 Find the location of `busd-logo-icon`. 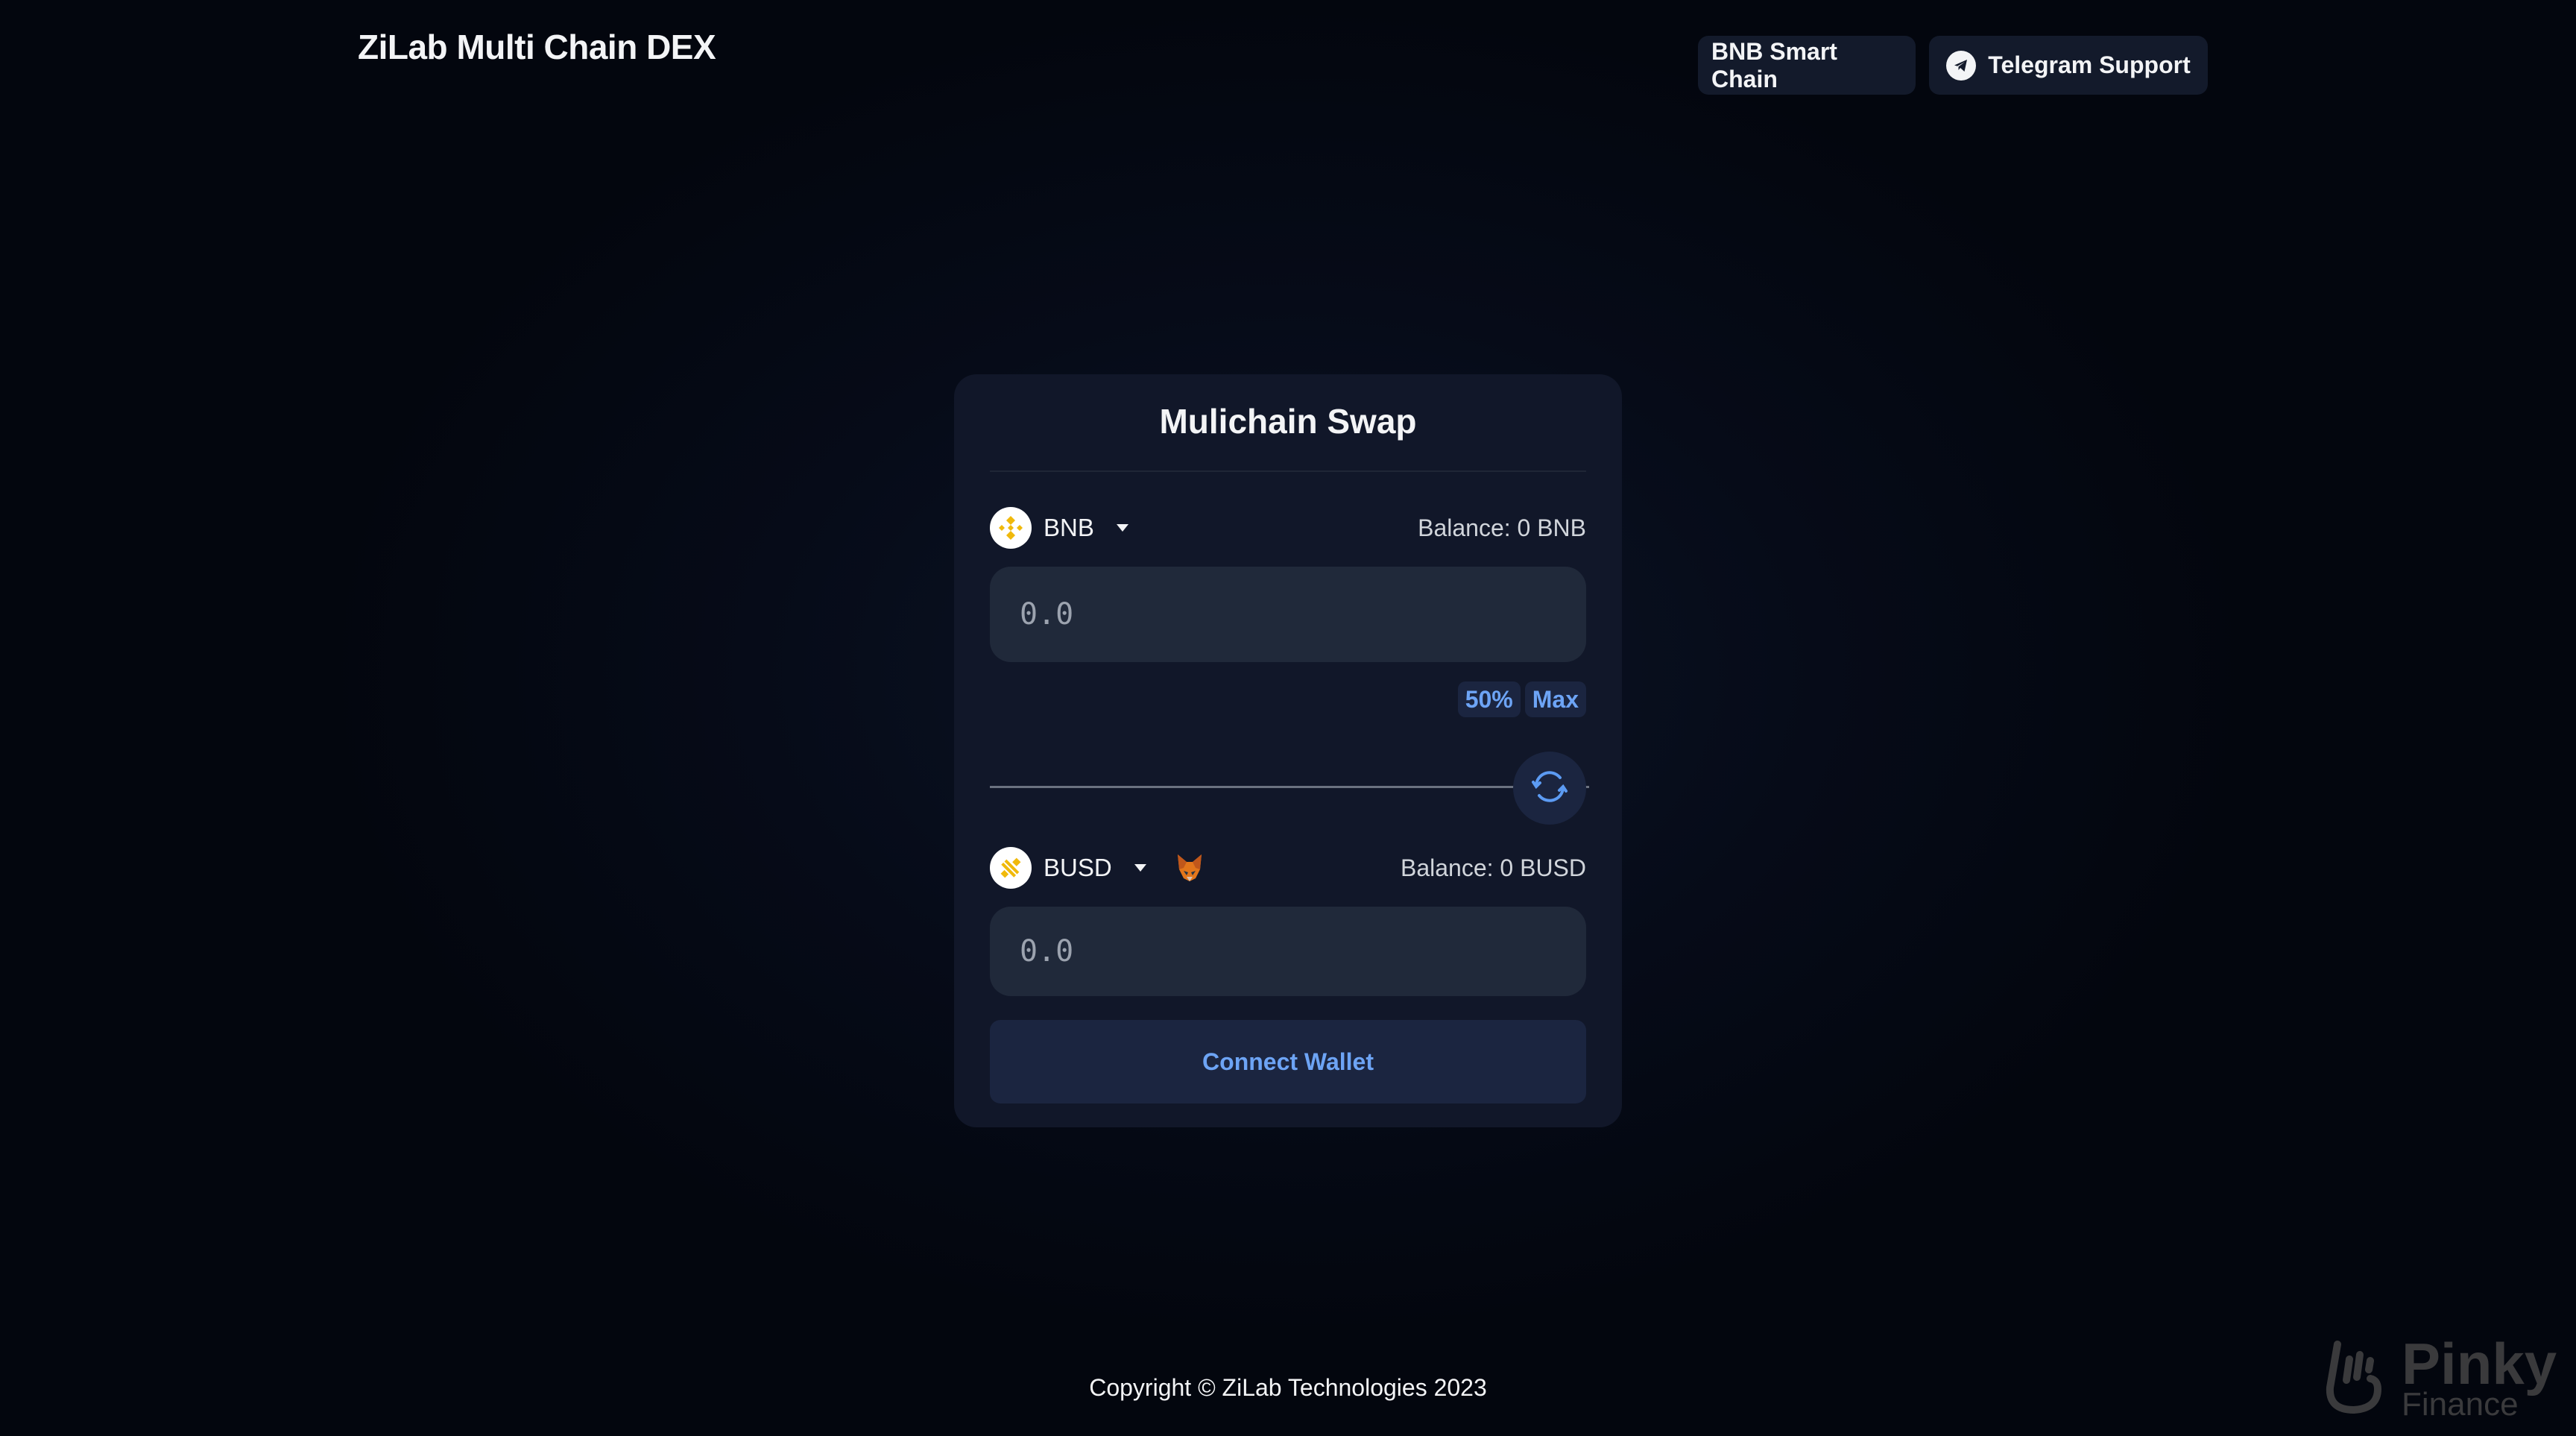

busd-logo-icon is located at coordinates (1011, 868).